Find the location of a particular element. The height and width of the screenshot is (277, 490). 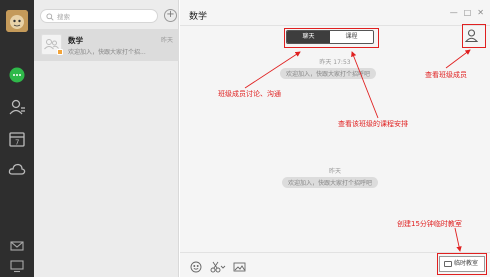

system-message: 欢迎加入，快跟大家打个招呼吧 is located at coordinates (328, 73).